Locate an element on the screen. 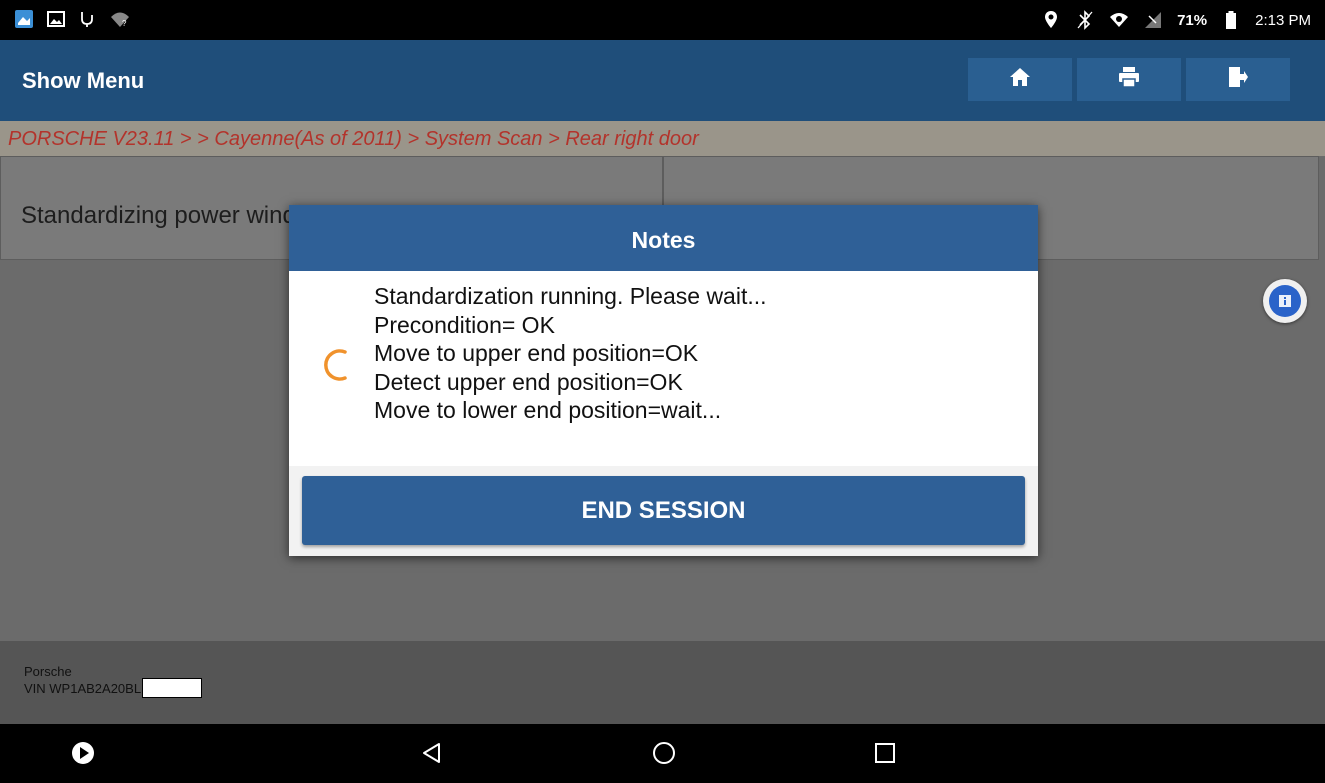 This screenshot has width=1325, height=783. system-nav-bar is located at coordinates (662, 753).